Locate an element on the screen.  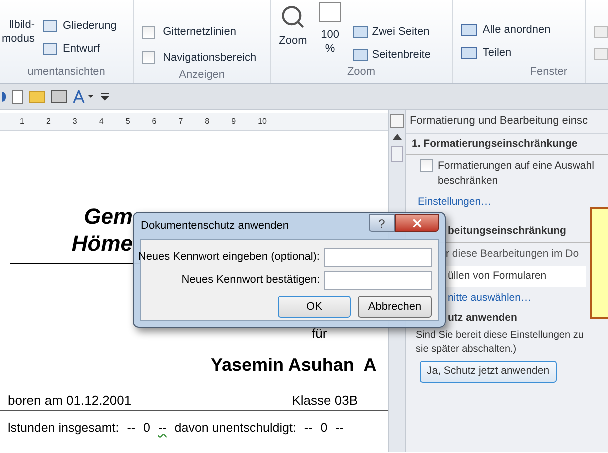
group-label: Anzeigen is located at coordinates (202, 75).